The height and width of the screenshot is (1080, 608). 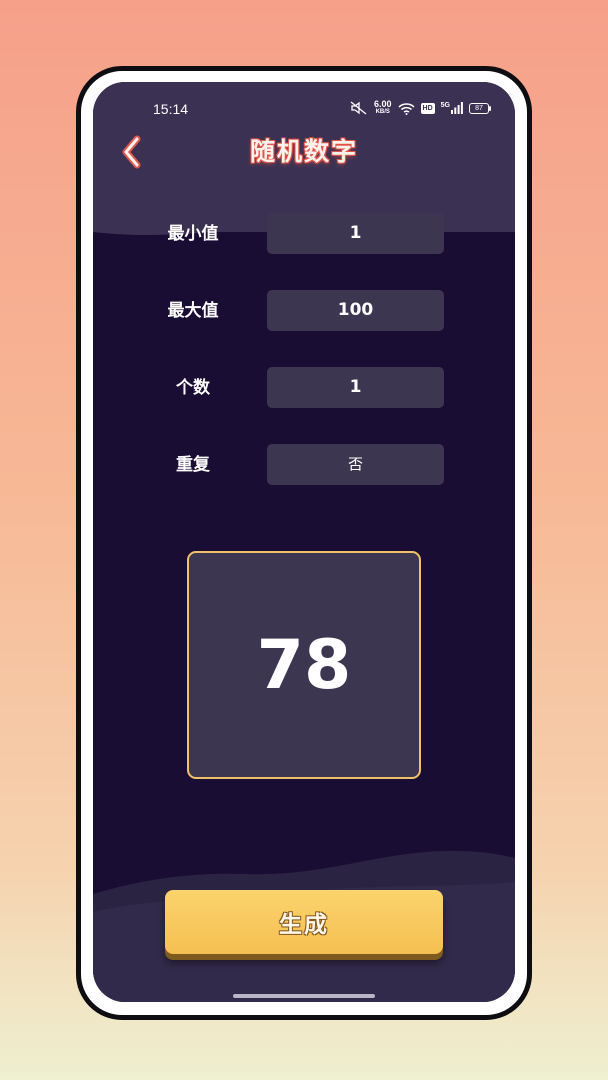 I want to click on count-label: 个数, so click(x=193, y=388).